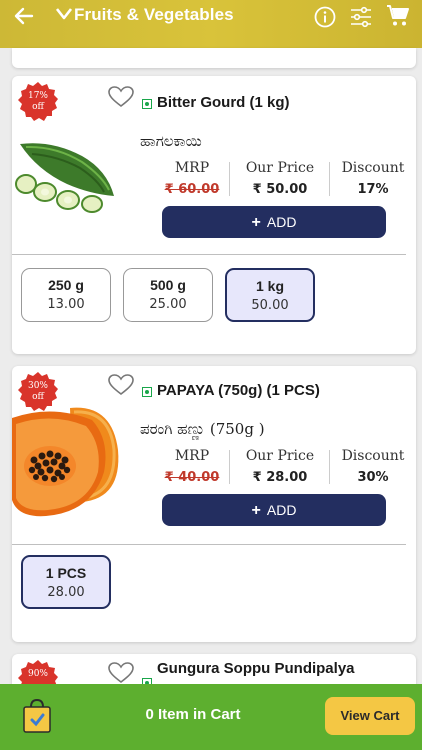 The image size is (422, 750). Describe the element at coordinates (66, 295) in the screenshot. I see `weight-option: 250 g 13.00` at that location.